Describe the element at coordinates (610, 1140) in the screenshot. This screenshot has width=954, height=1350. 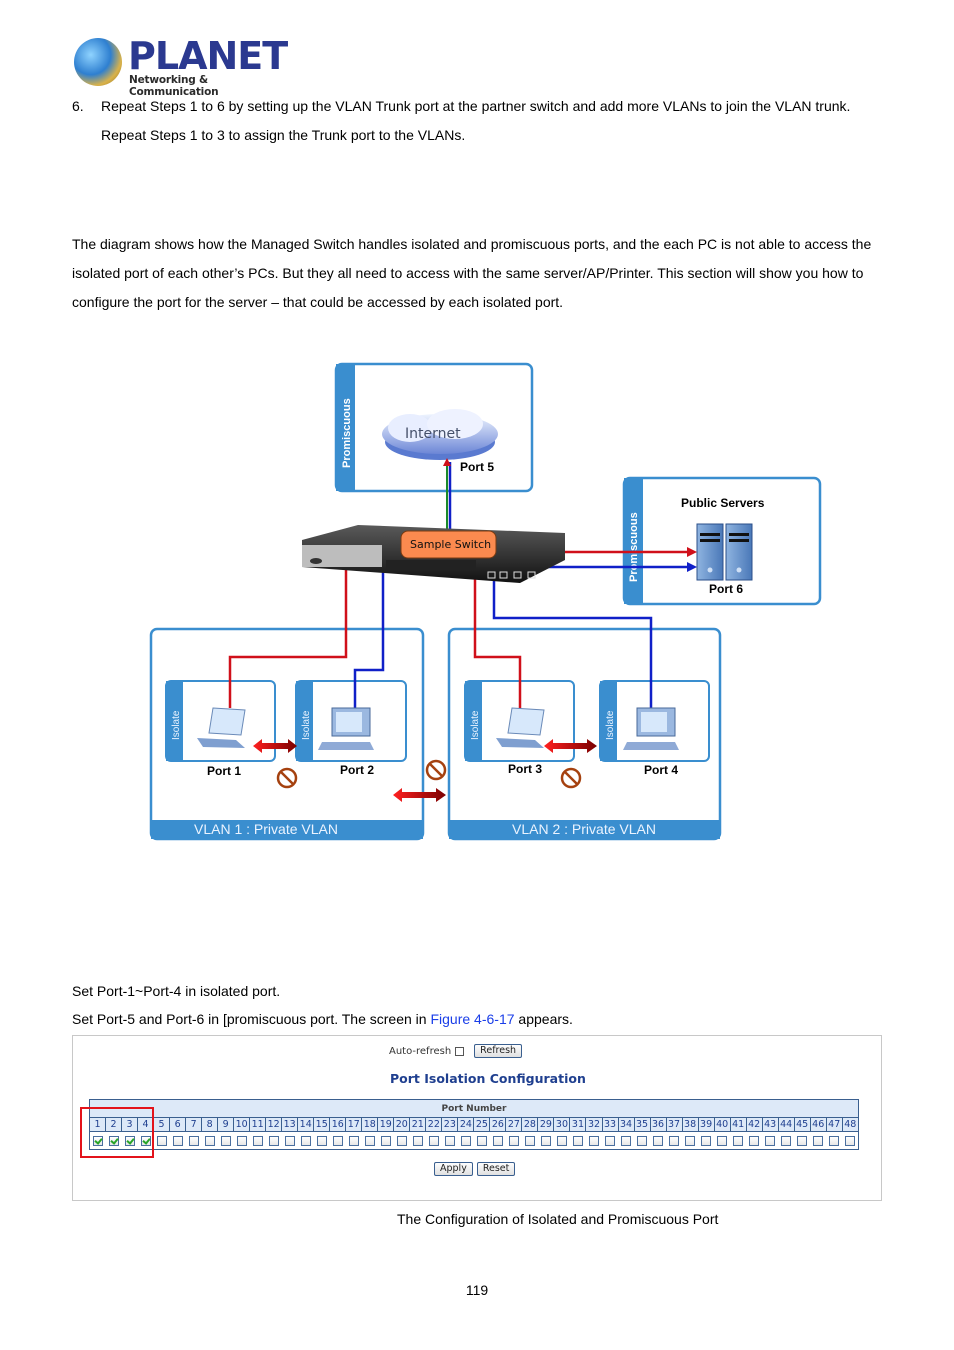
I see `port-33-checkbox` at that location.